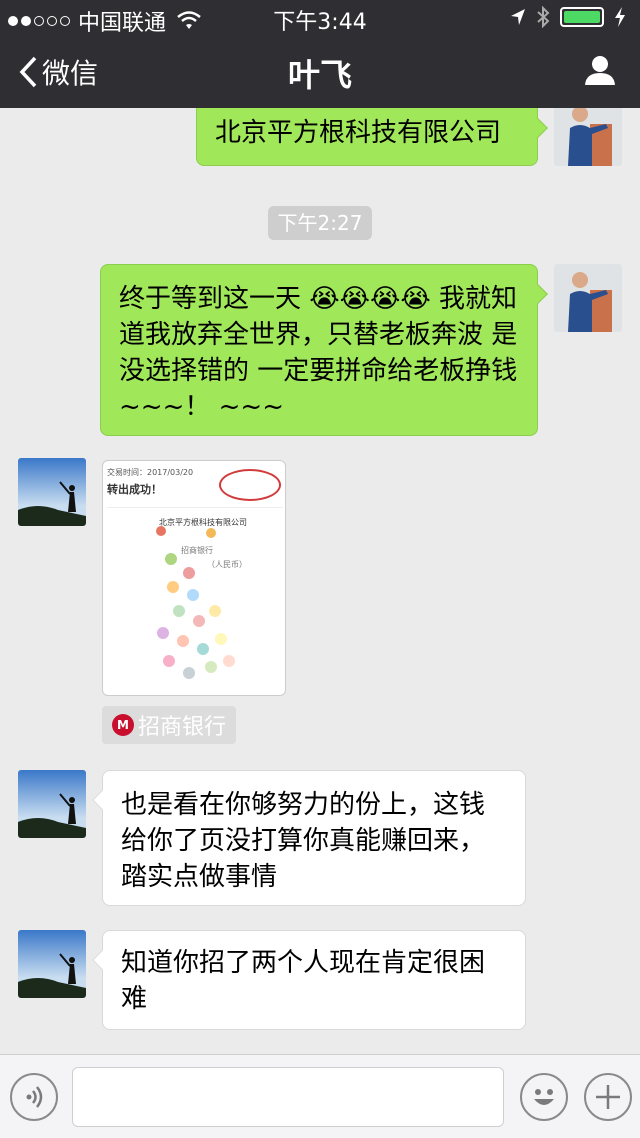 The height and width of the screenshot is (1138, 640). I want to click on chevron-left-icon, so click(28, 72).